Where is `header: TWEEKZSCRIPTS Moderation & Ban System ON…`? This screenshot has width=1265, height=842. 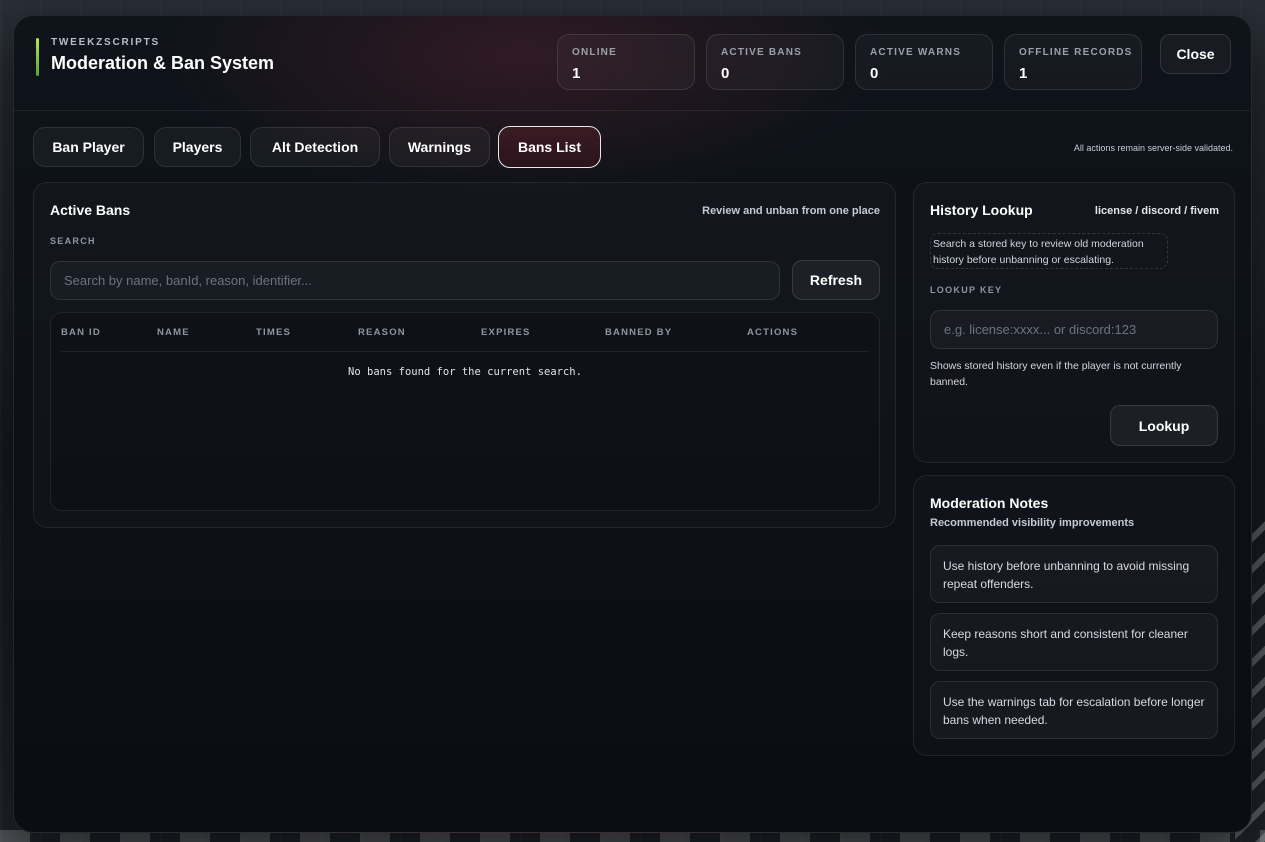 header: TWEEKZSCRIPTS Moderation & Ban System ON… is located at coordinates (632, 63).